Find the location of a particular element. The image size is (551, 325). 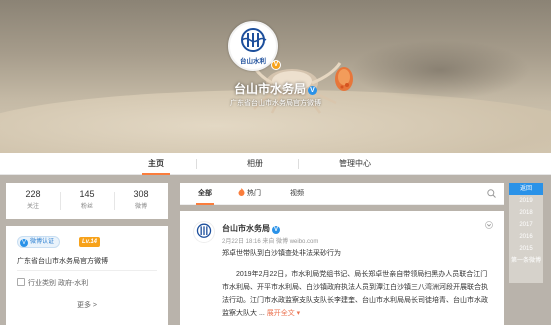

post-author-name: 台山市水务局 is located at coordinates (246, 228).